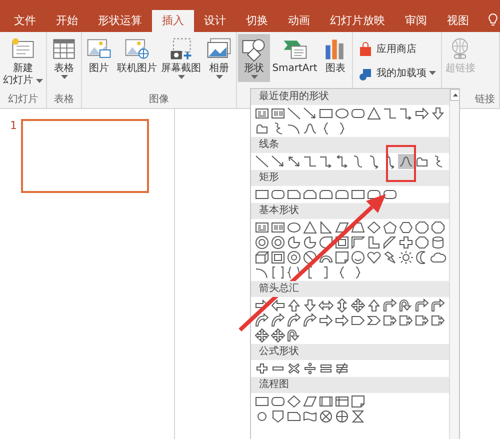  Describe the element at coordinates (342, 416) in the screenshot. I see `or-junction-icon` at that location.